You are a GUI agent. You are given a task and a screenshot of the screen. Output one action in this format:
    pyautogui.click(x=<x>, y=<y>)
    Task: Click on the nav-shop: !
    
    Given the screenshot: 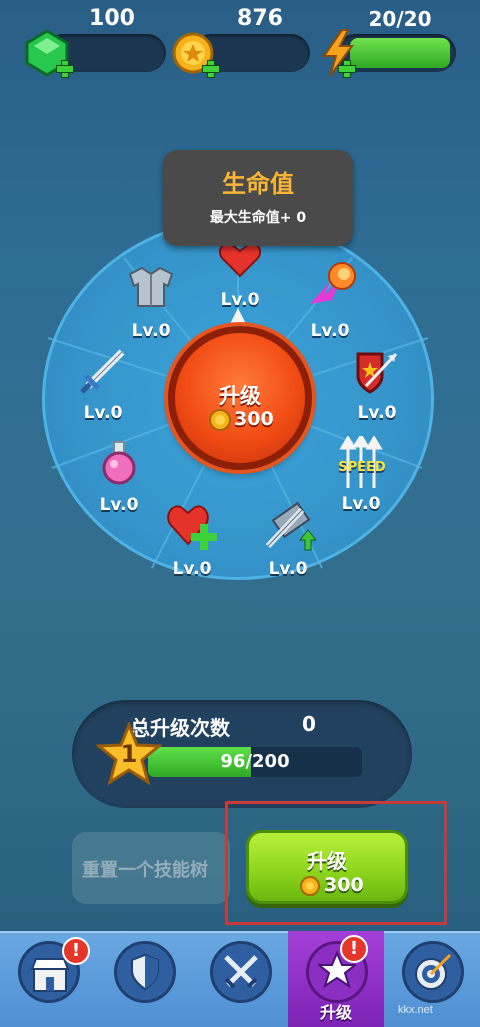 What is the action you would take?
    pyautogui.click(x=48, y=979)
    